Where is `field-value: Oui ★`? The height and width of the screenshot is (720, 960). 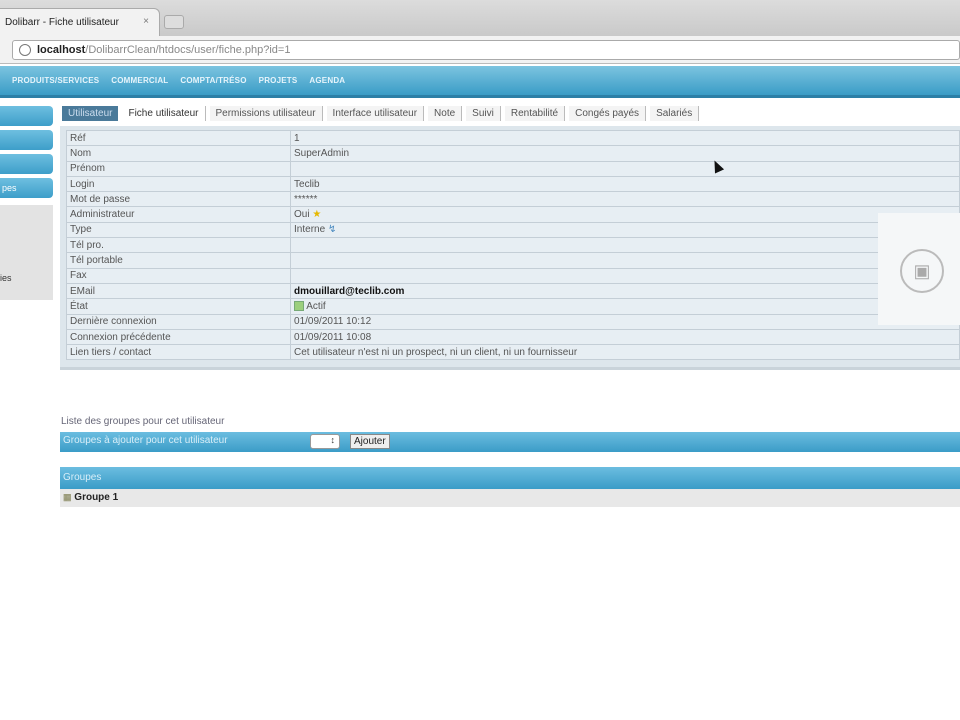
field-value: Oui ★ is located at coordinates (625, 214).